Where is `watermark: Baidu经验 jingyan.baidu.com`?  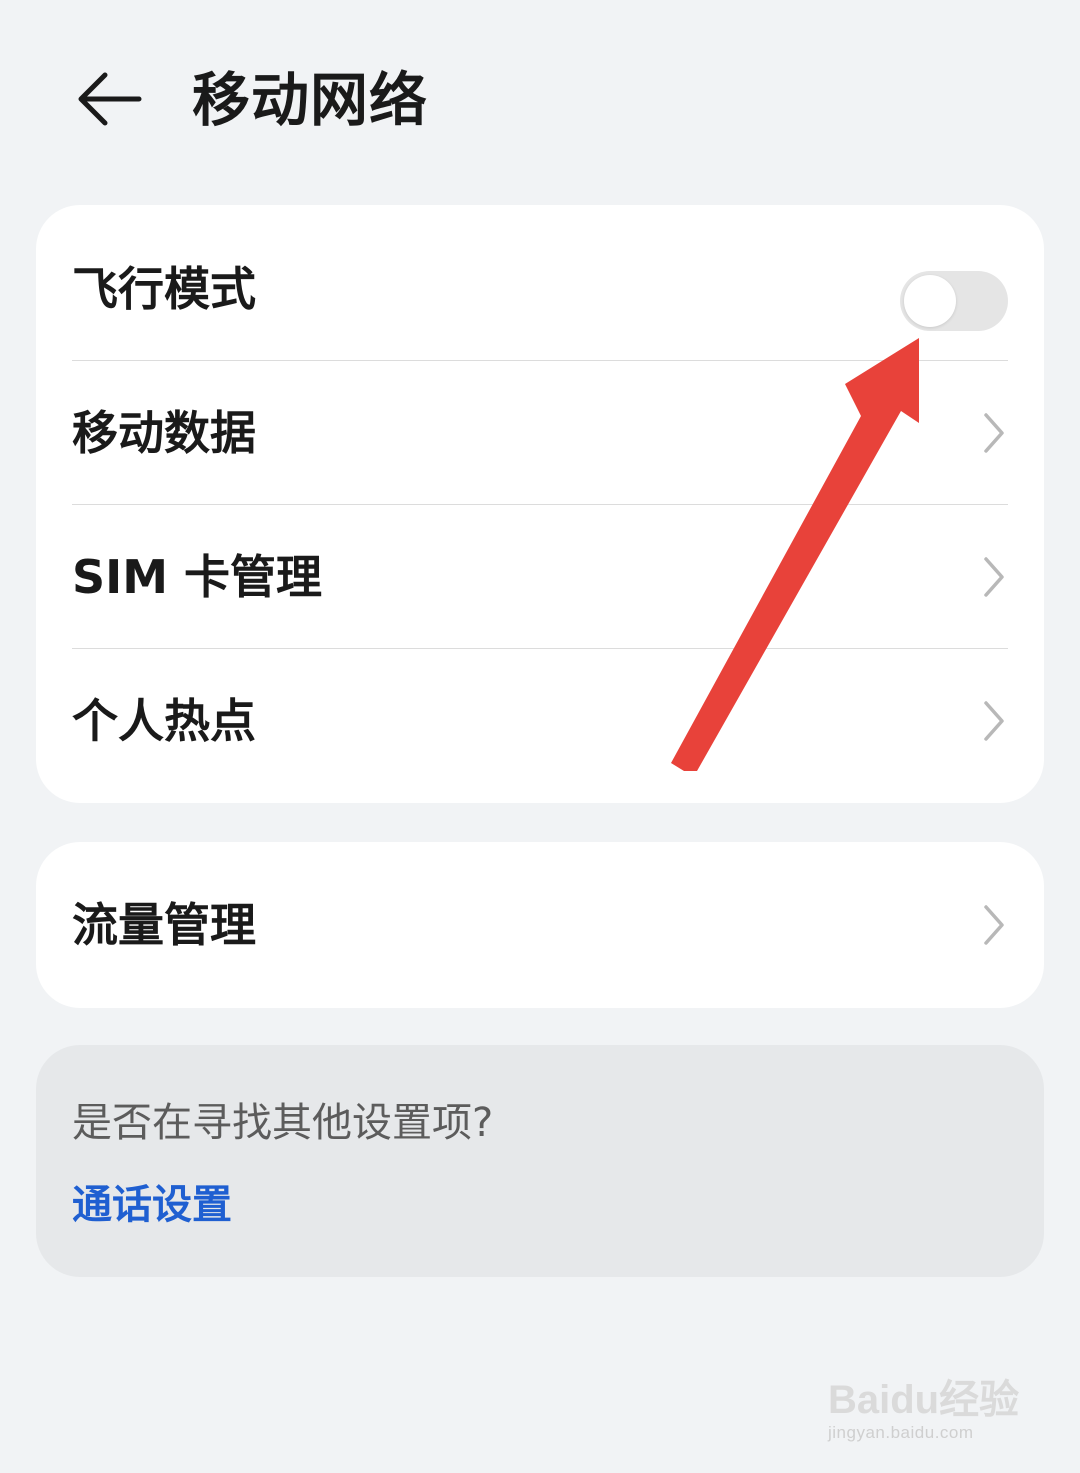 watermark: Baidu经验 jingyan.baidu.com is located at coordinates (923, 1411).